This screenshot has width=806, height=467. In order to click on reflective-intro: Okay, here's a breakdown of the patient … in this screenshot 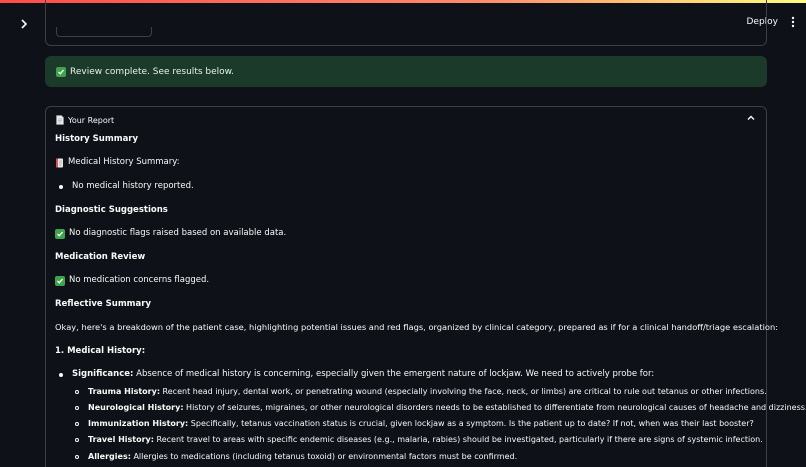, I will do `click(417, 327)`.